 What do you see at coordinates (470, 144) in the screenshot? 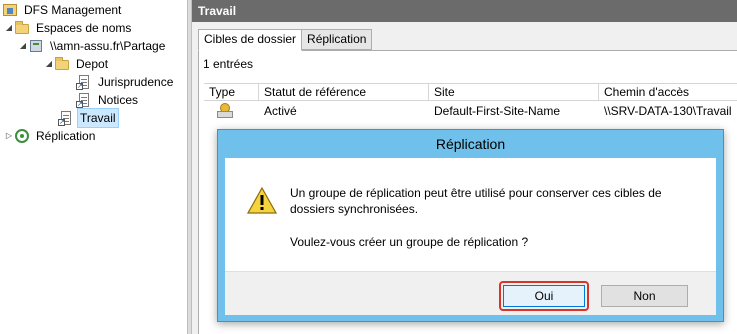
I see `dialog-title: Réplication` at bounding box center [470, 144].